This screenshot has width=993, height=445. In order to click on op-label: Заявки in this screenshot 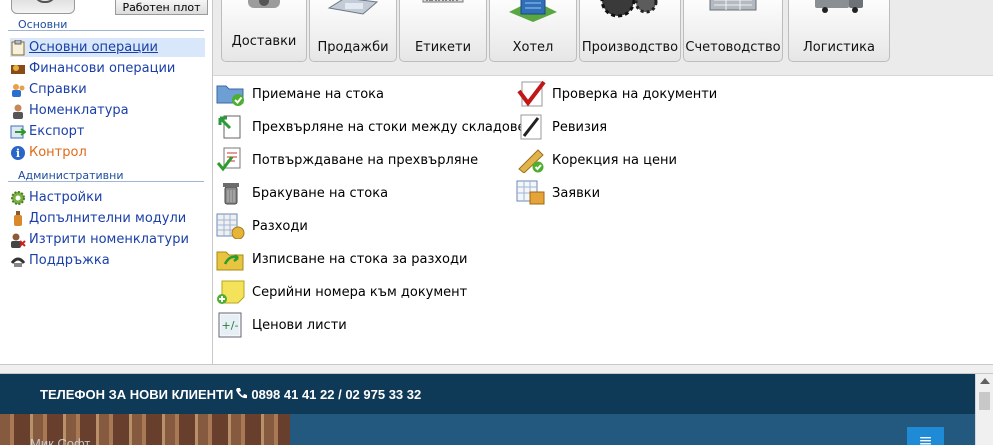, I will do `click(576, 193)`.